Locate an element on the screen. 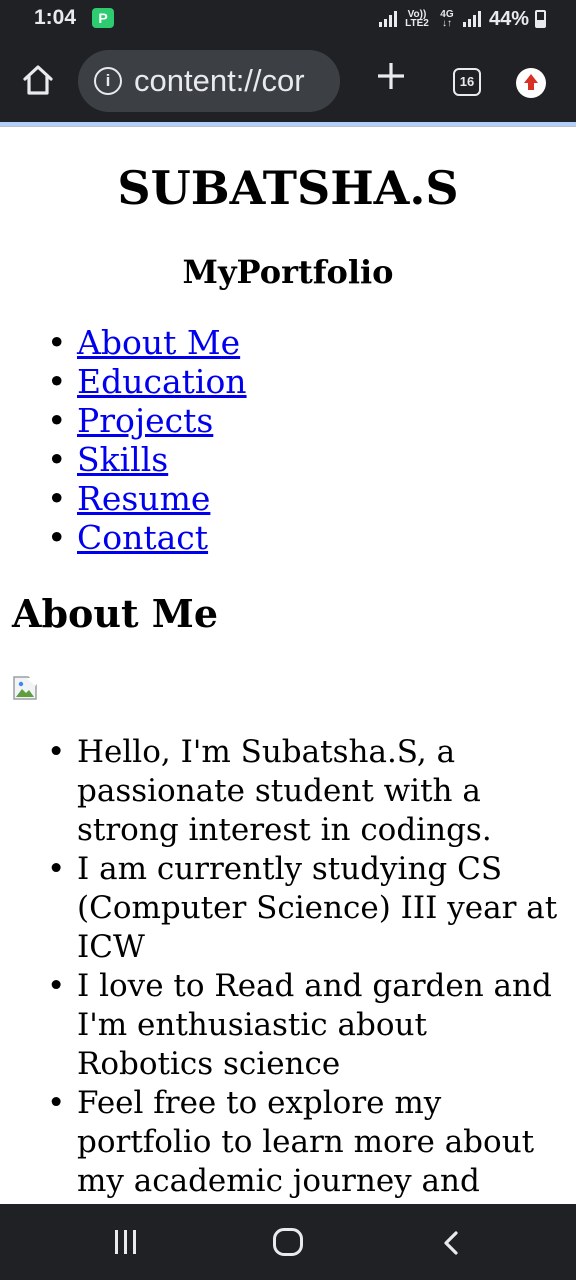 The height and width of the screenshot is (1280, 576). nav-link-projects: Projects is located at coordinates (145, 420).